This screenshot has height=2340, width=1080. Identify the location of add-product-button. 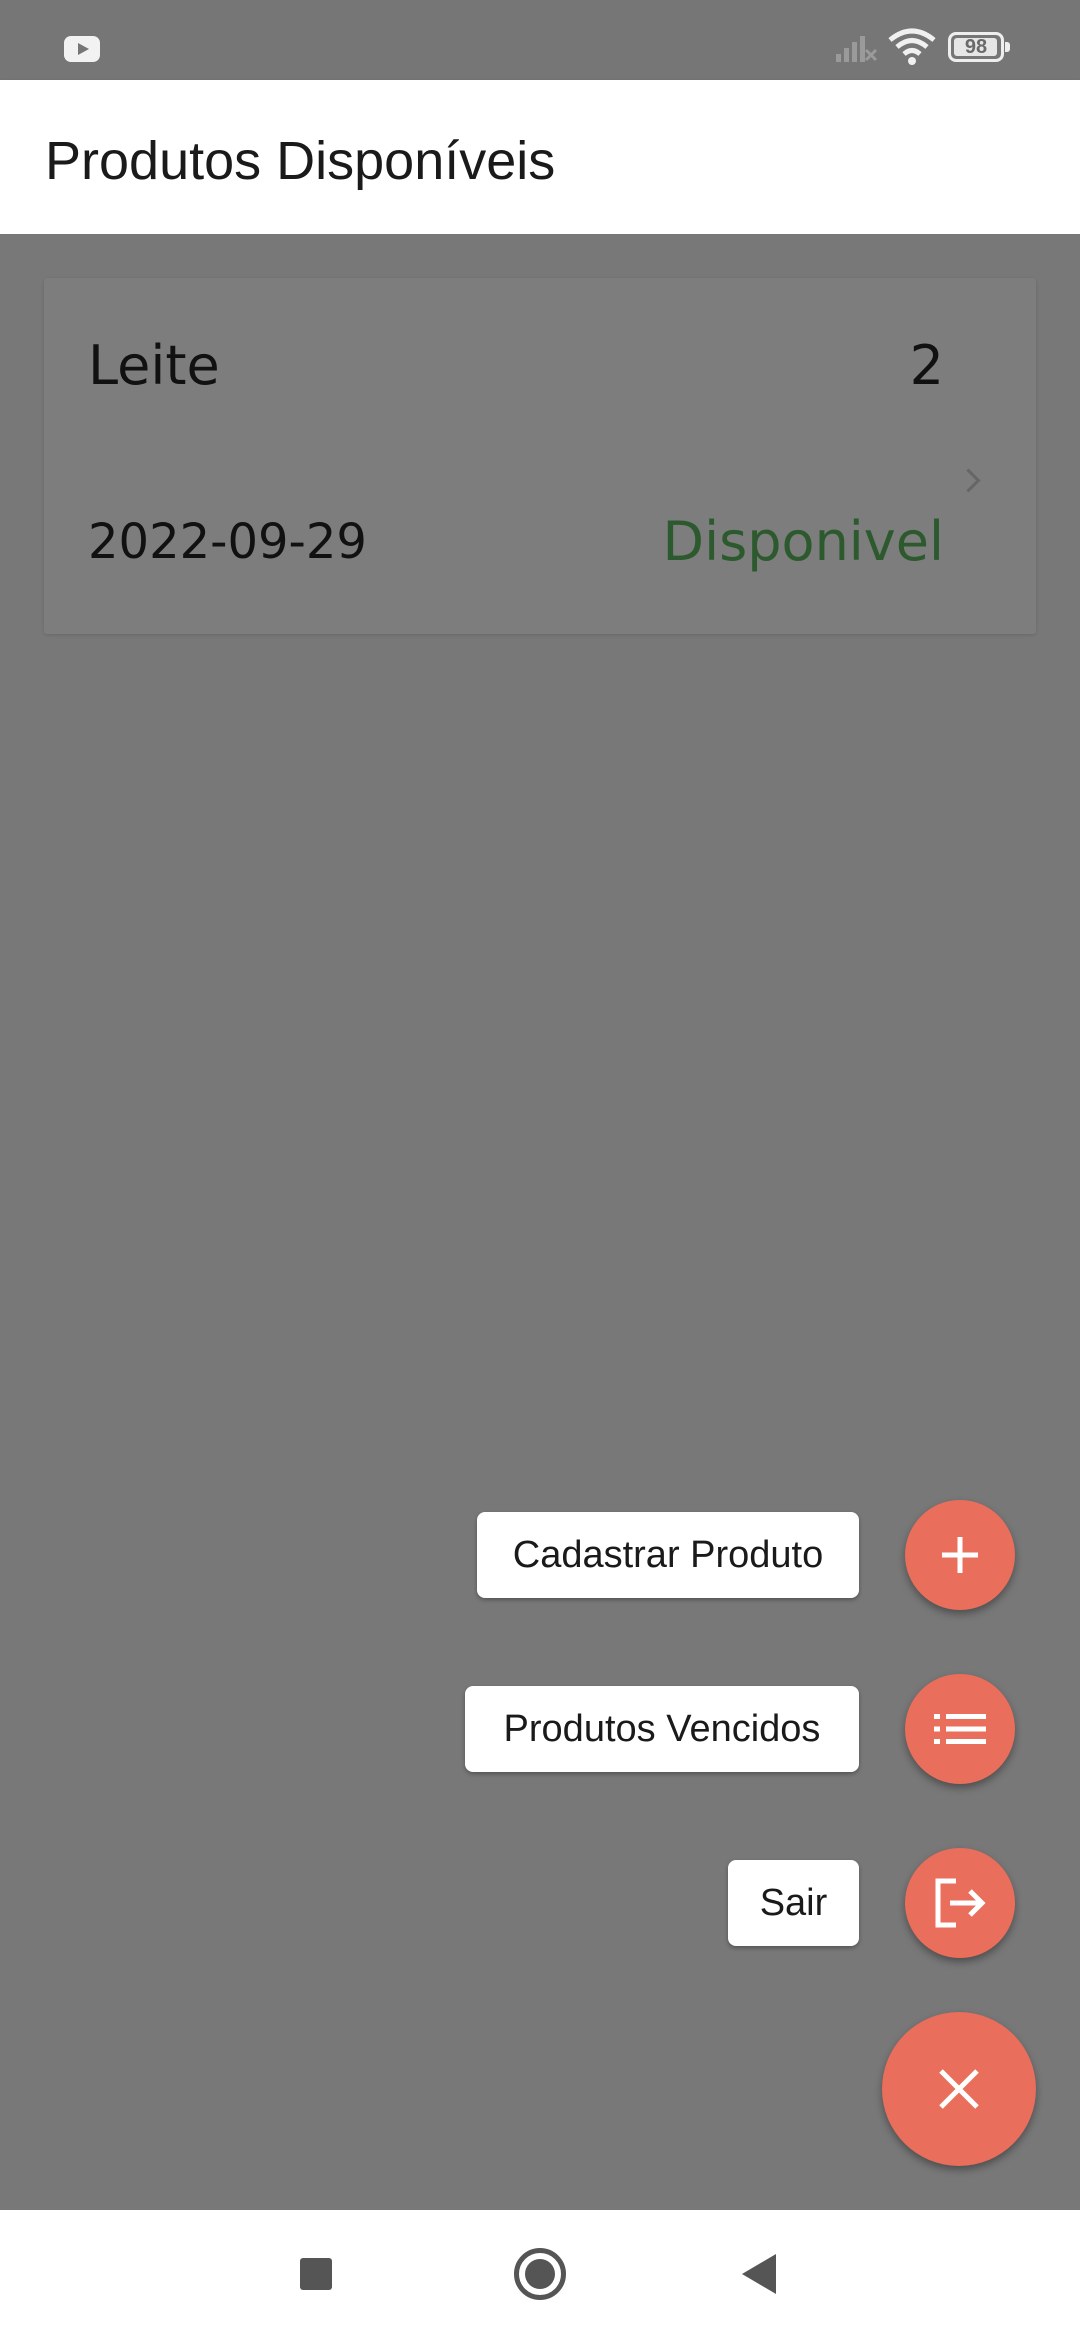
(960, 1555).